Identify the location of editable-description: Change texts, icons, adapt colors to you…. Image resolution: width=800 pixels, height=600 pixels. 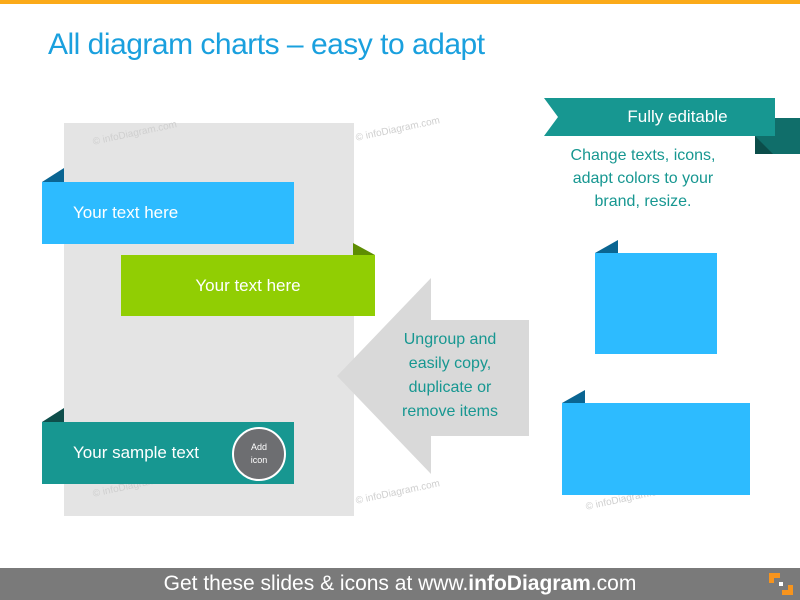
(643, 178).